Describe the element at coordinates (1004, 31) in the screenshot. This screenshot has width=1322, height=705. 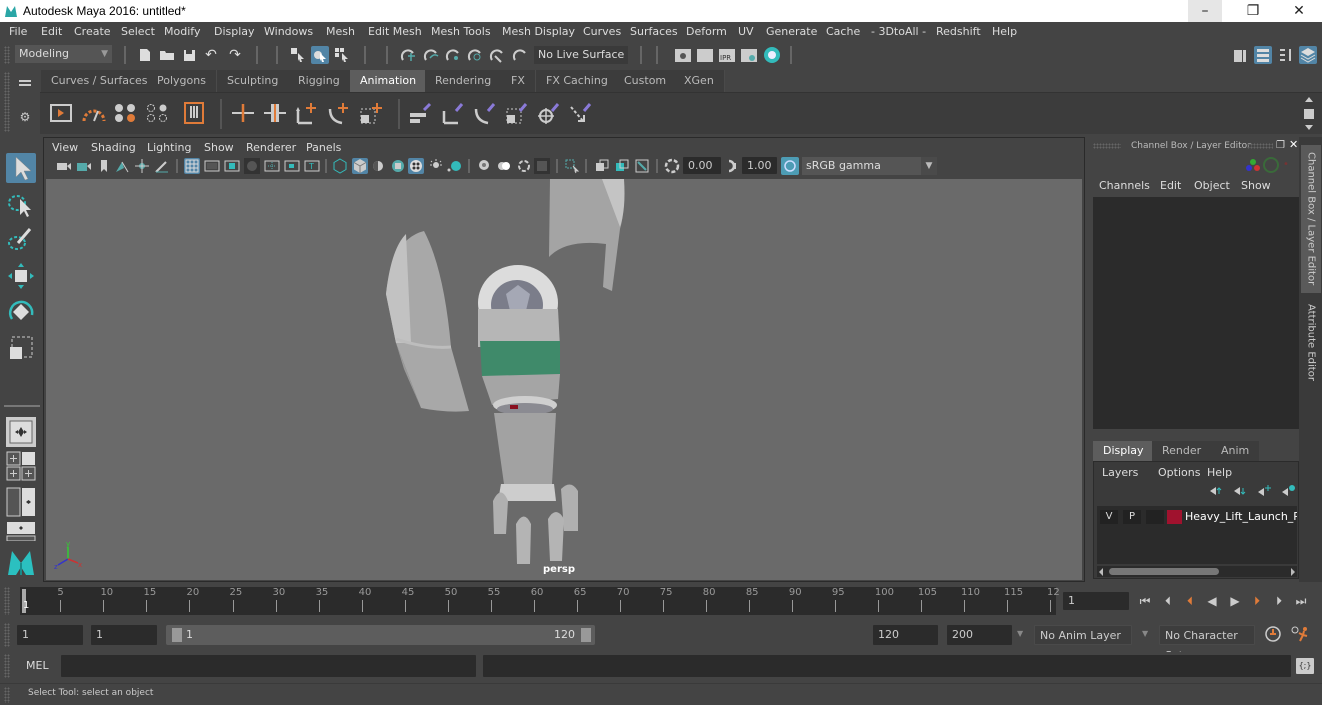
I see `menu-help: Help` at that location.